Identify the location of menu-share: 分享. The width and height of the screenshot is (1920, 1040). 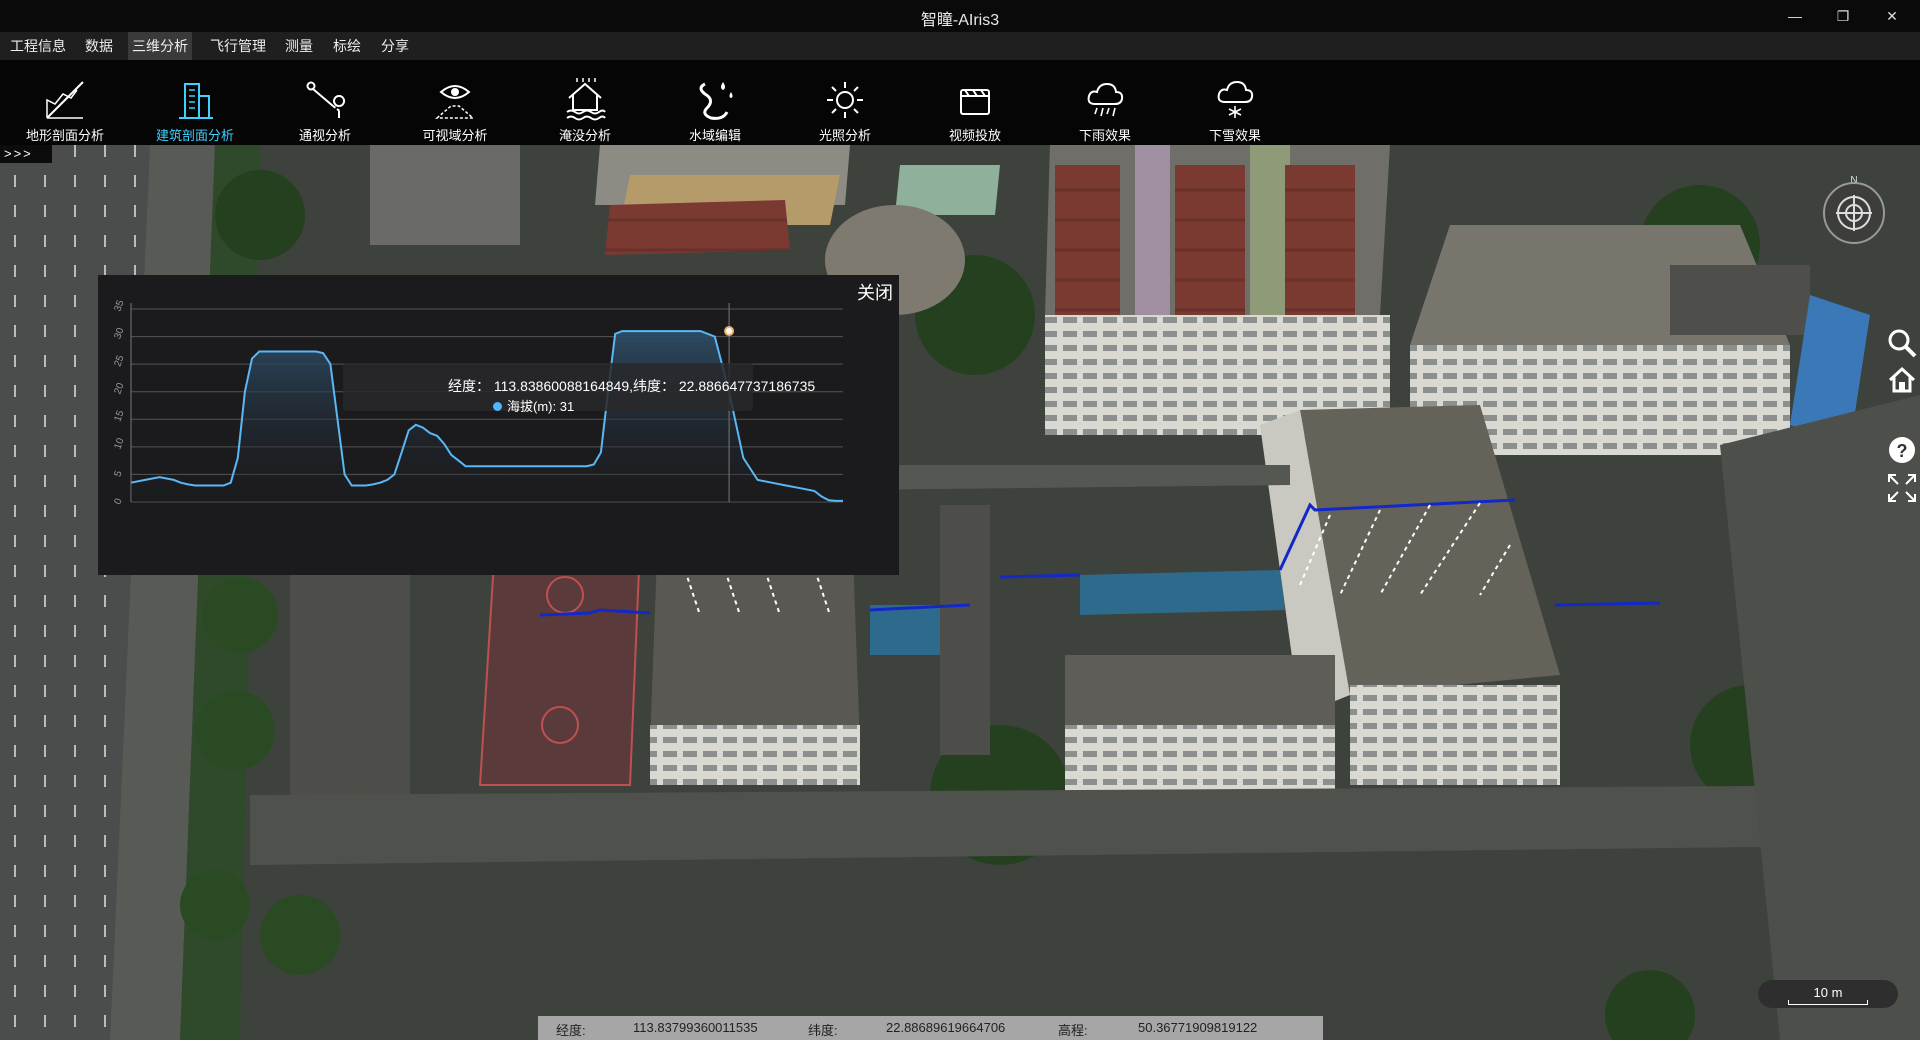
(395, 46).